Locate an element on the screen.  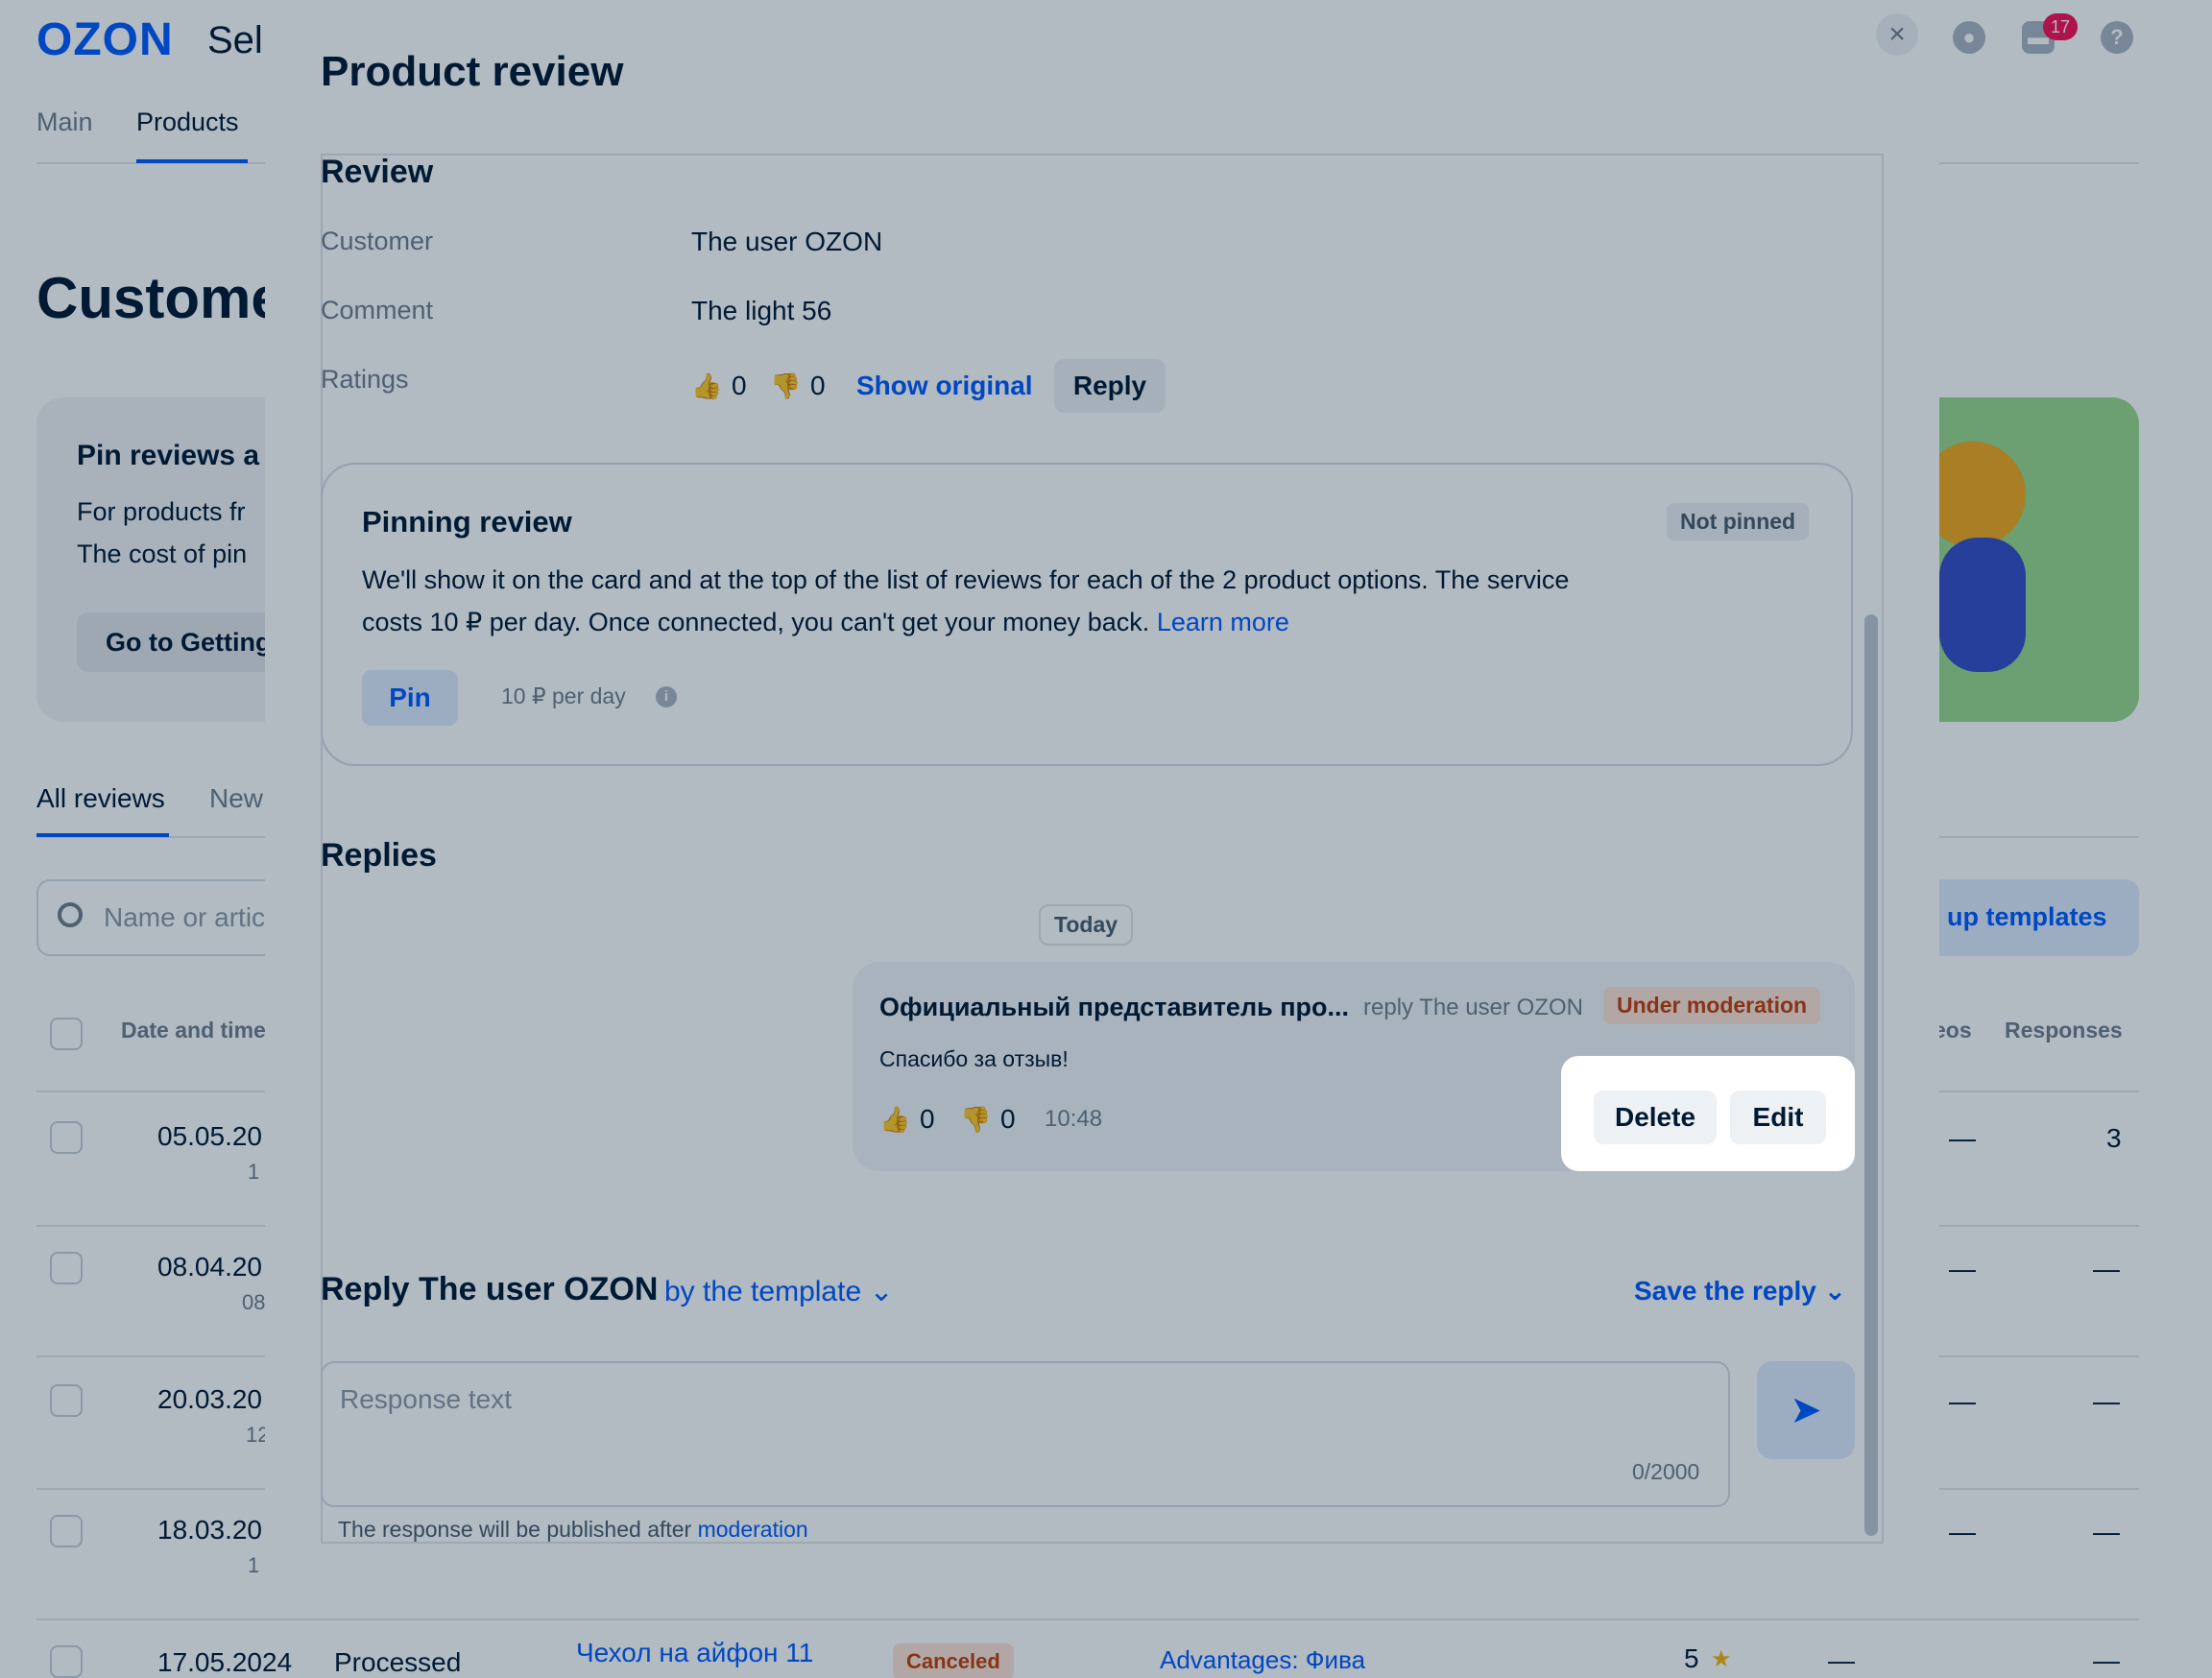
show-original-link: Show original is located at coordinates (944, 386).